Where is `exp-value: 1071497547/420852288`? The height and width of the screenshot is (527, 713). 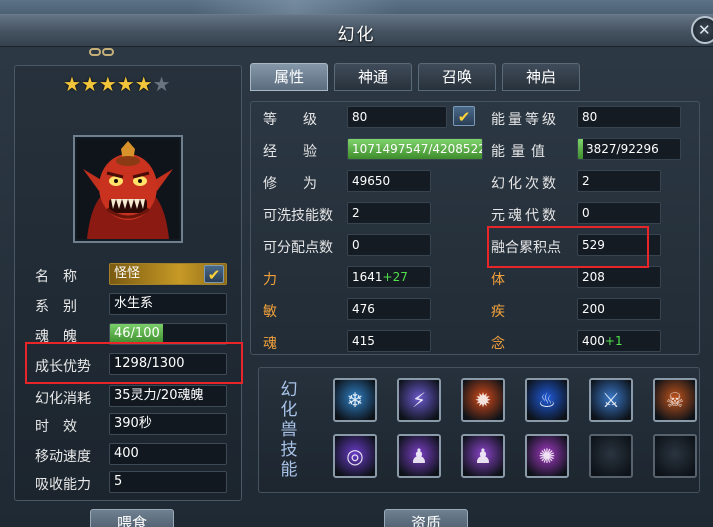 exp-value: 1071497547/420852288 is located at coordinates (417, 149).